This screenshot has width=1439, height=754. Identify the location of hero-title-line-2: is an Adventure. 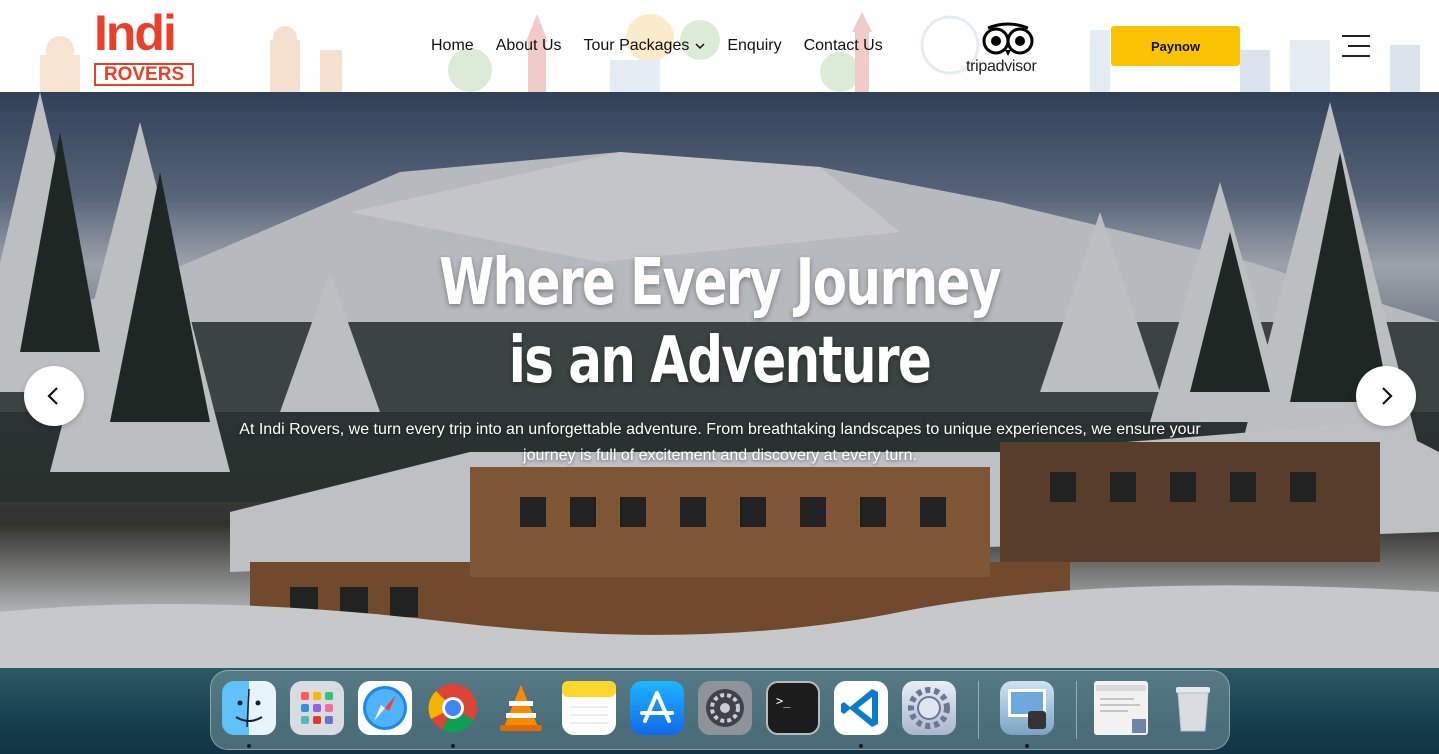
(720, 361).